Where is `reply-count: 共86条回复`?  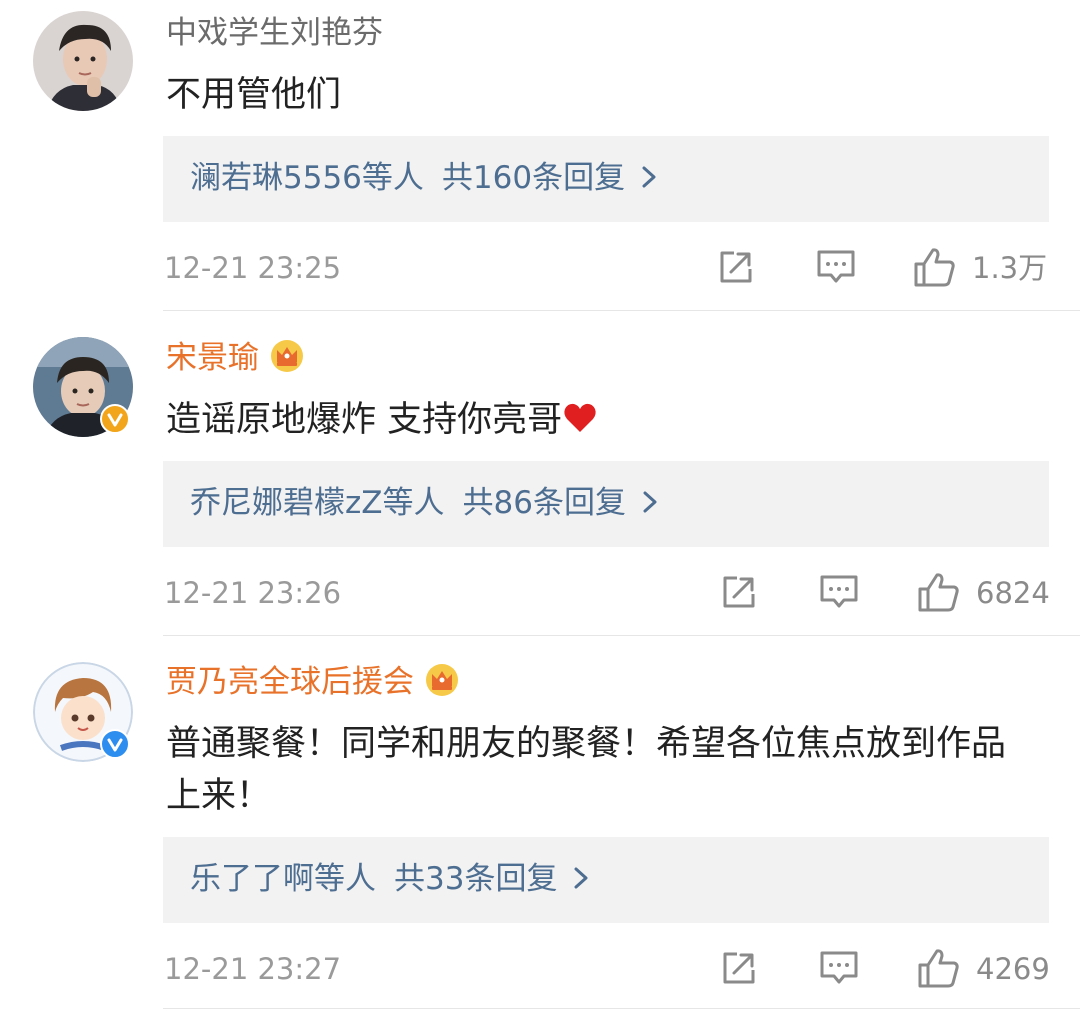 reply-count: 共86条回复 is located at coordinates (544, 503).